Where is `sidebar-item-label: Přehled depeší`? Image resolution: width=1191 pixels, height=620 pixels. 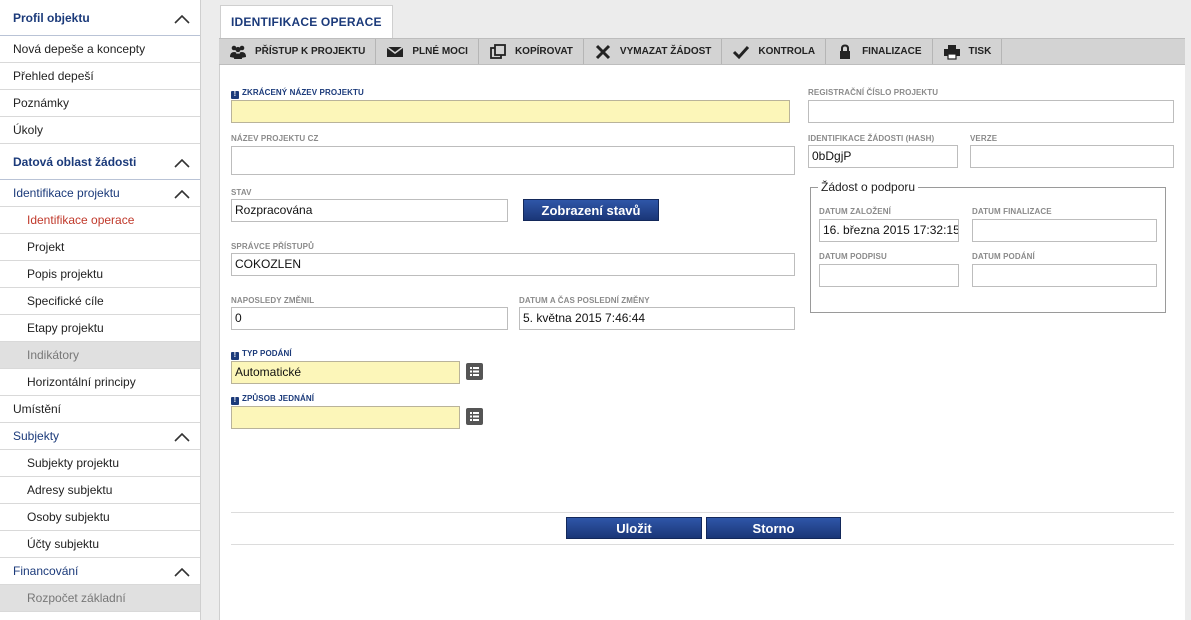
sidebar-item-label: Přehled depeší is located at coordinates (53, 76).